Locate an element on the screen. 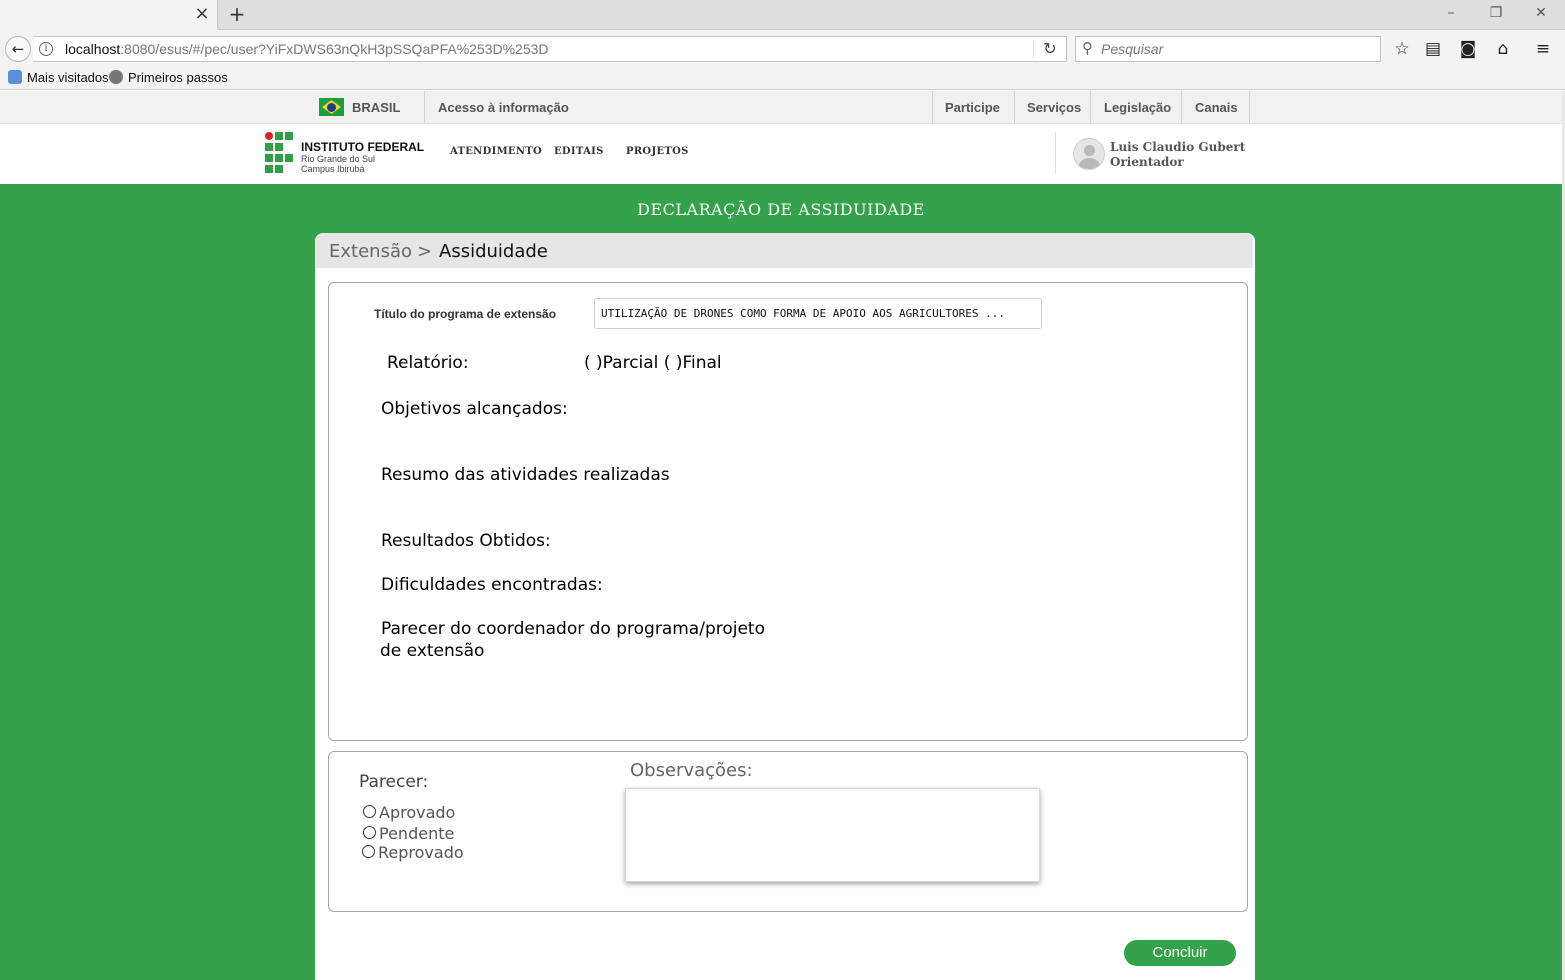  gov-legislacao-link: Legislação is located at coordinates (1137, 107).